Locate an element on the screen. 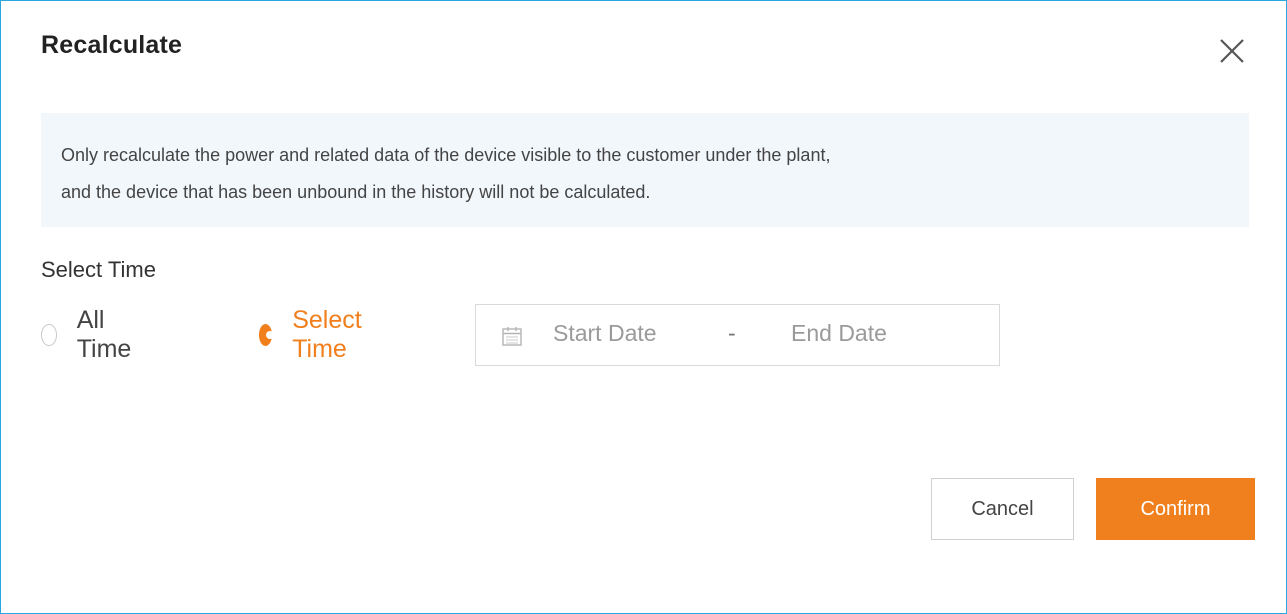  calendar-icon is located at coordinates (512, 336).